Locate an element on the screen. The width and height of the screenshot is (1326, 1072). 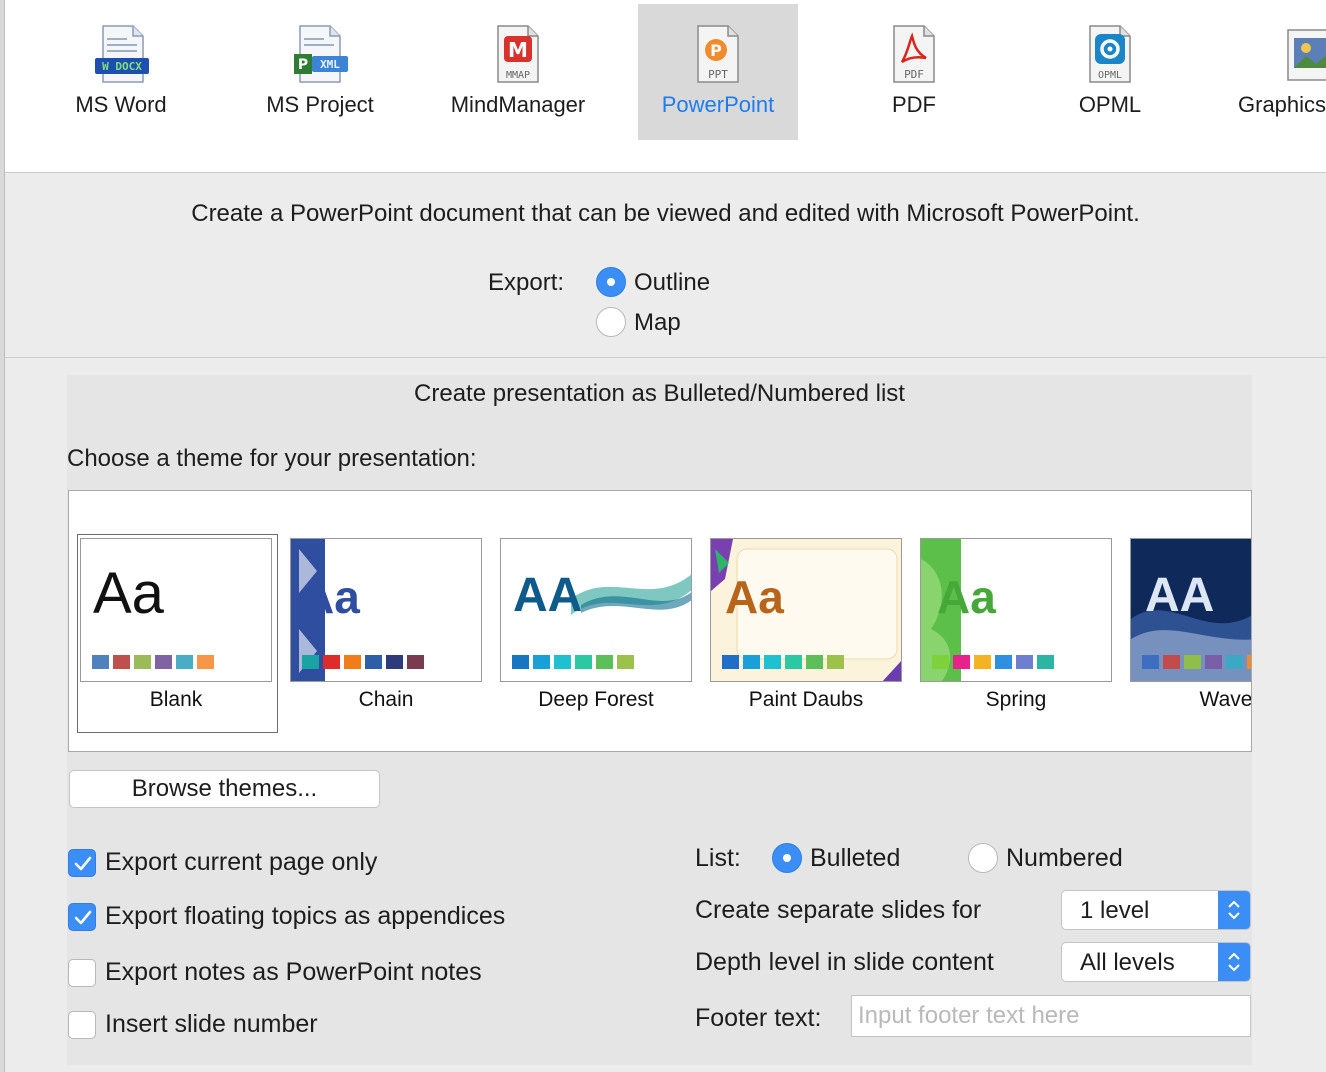
format-label: MS Word is located at coordinates (121, 104).